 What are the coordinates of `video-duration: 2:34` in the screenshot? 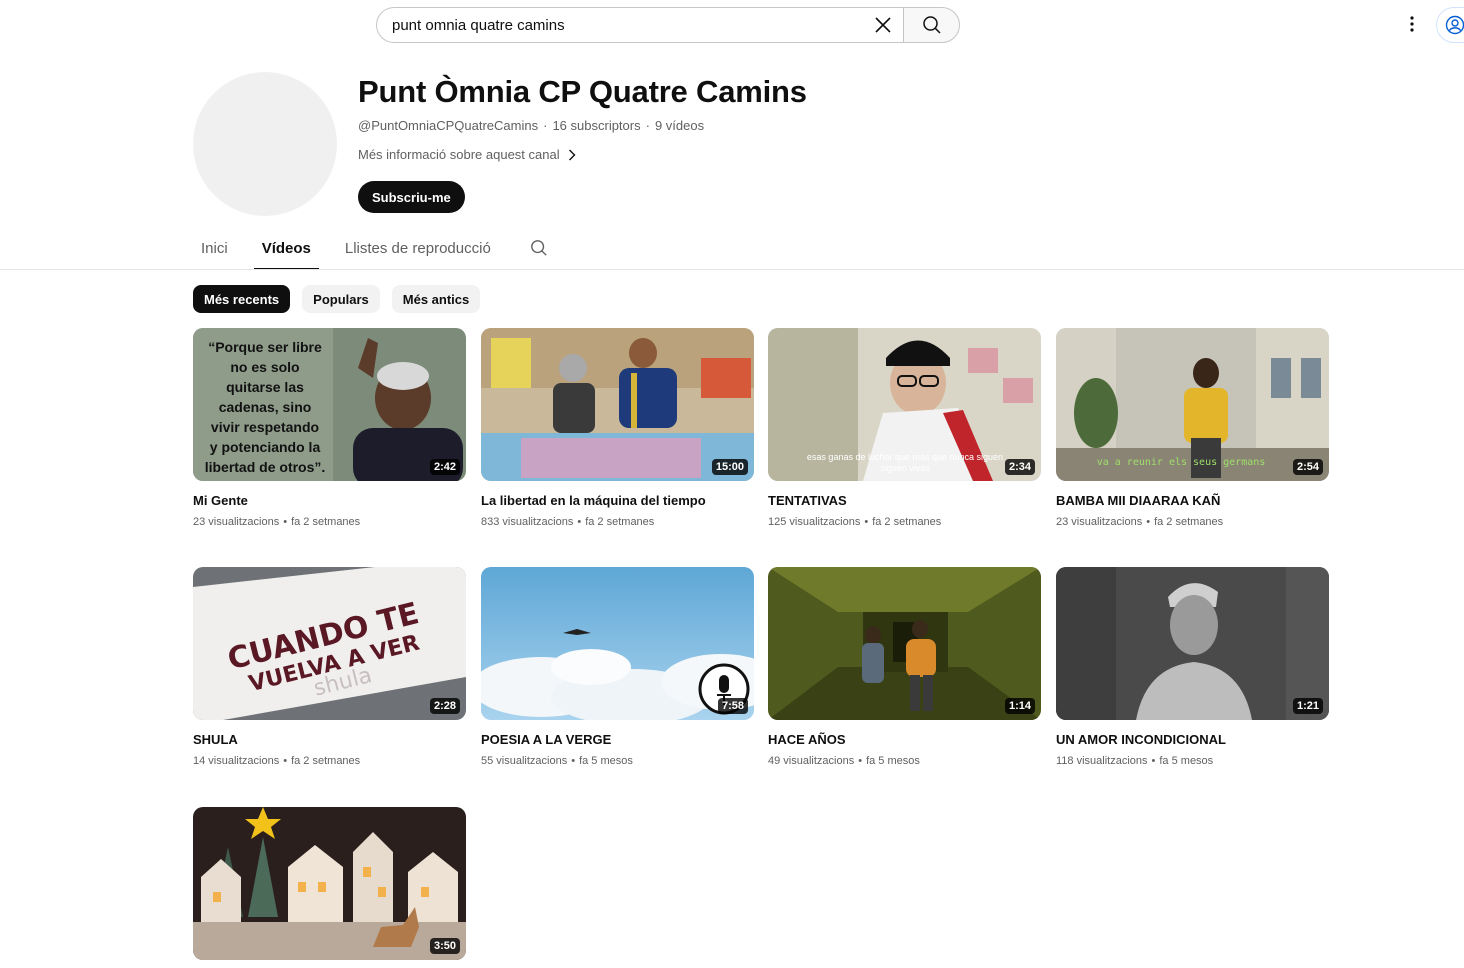 It's located at (1019, 467).